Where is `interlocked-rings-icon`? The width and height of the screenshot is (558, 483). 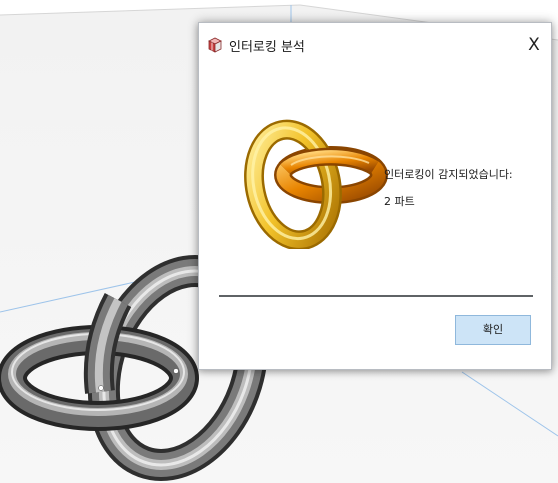
interlocked-rings-icon is located at coordinates (316, 184).